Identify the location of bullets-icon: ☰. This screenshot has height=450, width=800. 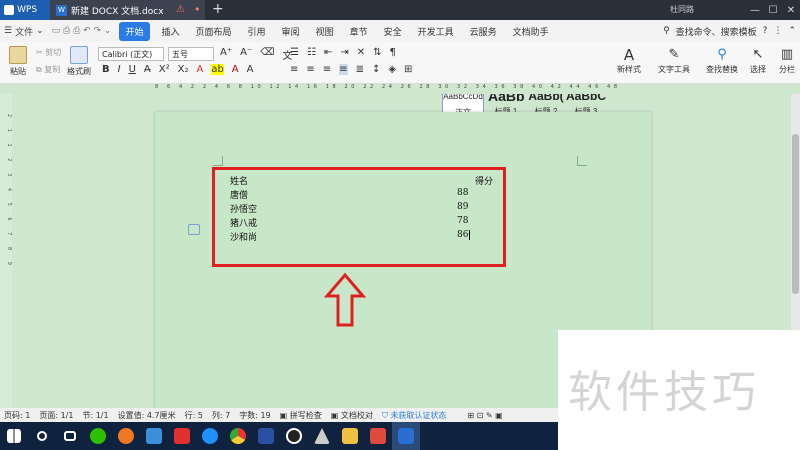
(294, 52).